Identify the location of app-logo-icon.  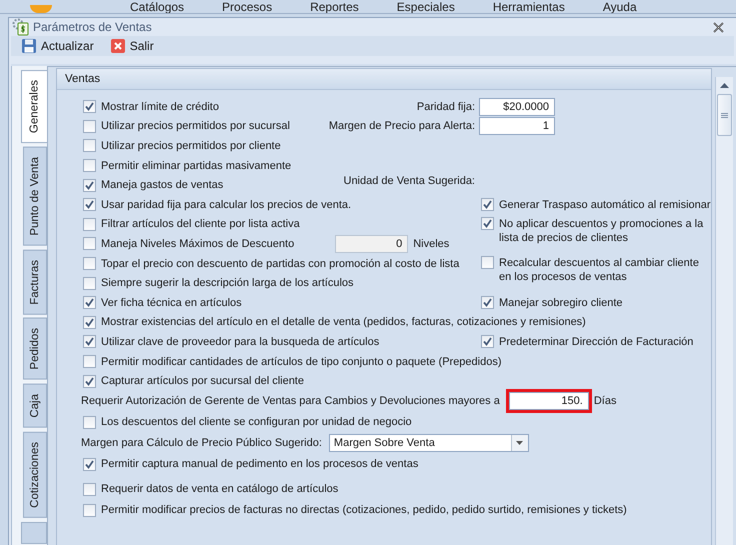
(41, 9).